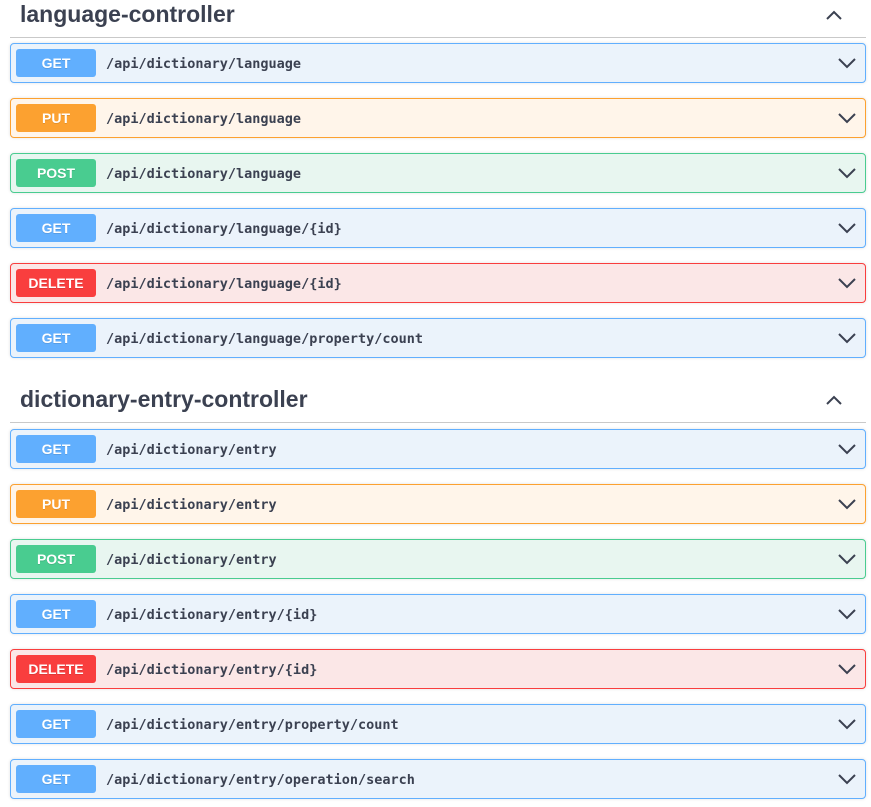  What do you see at coordinates (438, 283) in the screenshot?
I see `operation-delete-language-id: DELETE /api/dictionary/language/{id}` at bounding box center [438, 283].